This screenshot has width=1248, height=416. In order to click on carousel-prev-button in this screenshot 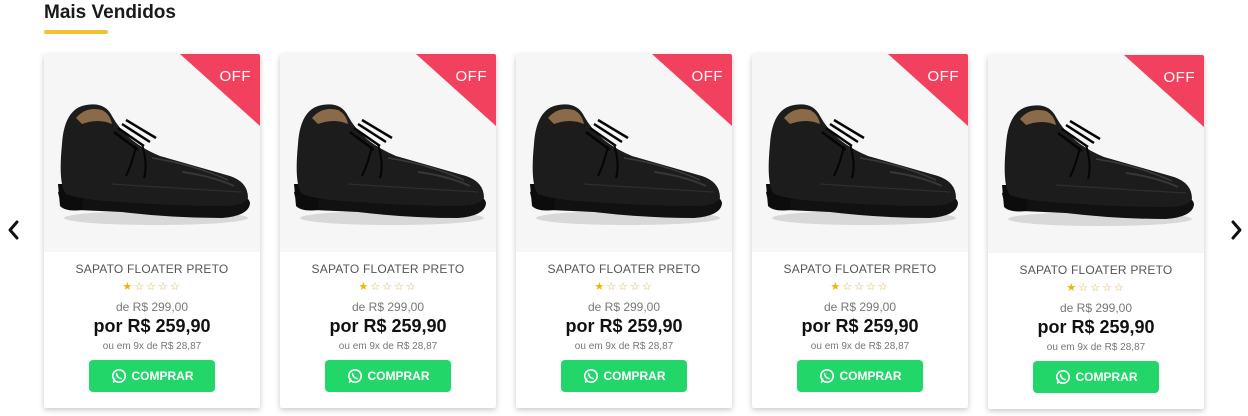, I will do `click(13, 230)`.